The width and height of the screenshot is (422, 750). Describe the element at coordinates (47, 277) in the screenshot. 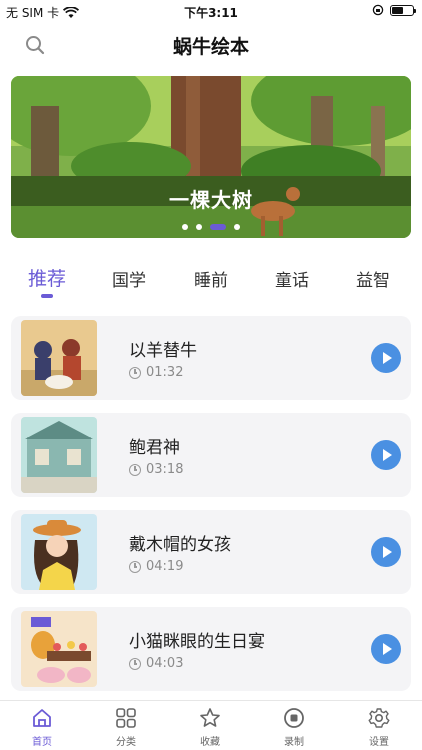

I see `tab-0: 推荐` at that location.